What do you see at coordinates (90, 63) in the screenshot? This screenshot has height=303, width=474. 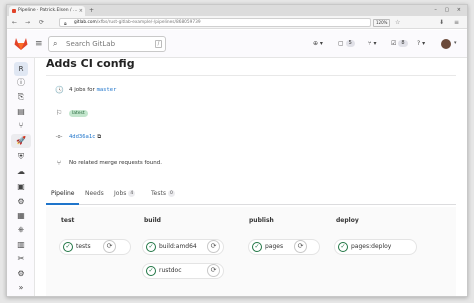 I see `page-title: Adds CI config` at bounding box center [90, 63].